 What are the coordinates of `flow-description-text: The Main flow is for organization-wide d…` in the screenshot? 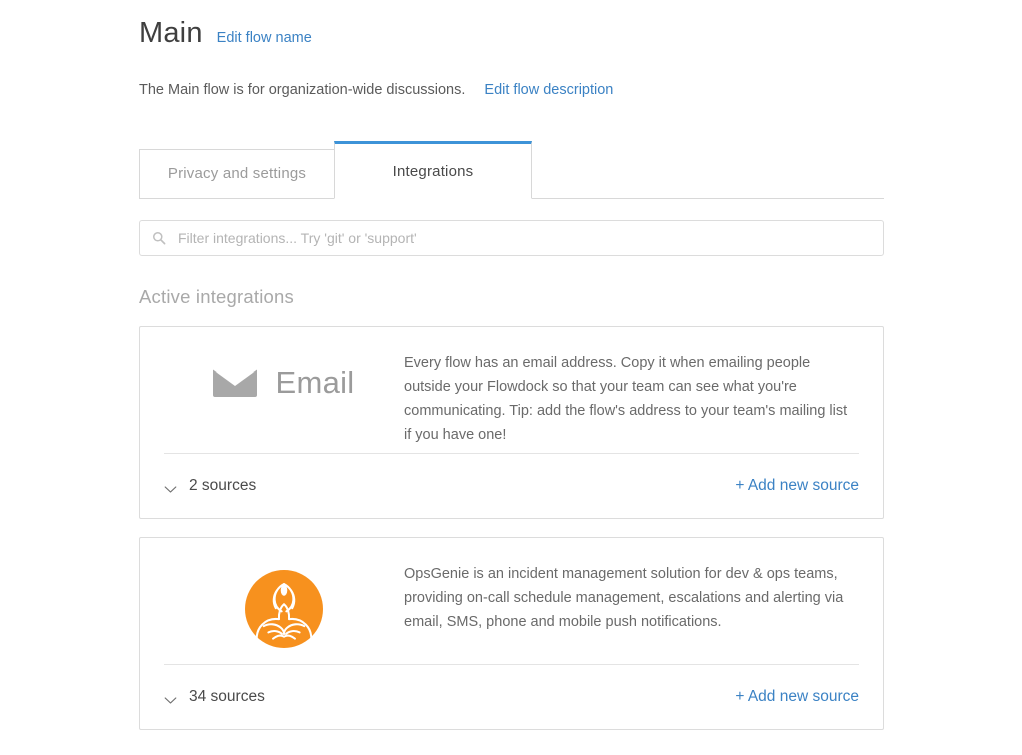 It's located at (302, 89).